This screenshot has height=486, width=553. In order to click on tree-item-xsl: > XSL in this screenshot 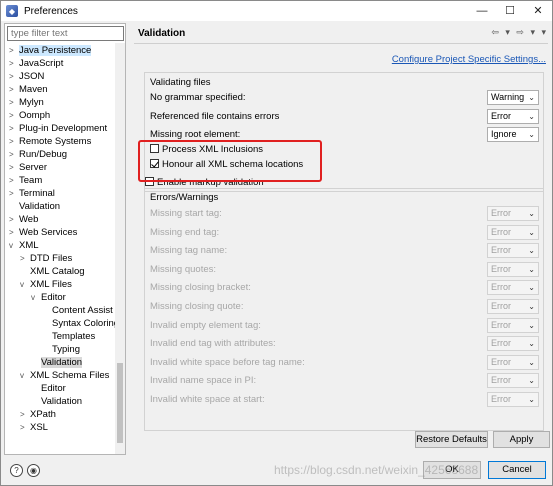, I will do `click(34, 427)`.